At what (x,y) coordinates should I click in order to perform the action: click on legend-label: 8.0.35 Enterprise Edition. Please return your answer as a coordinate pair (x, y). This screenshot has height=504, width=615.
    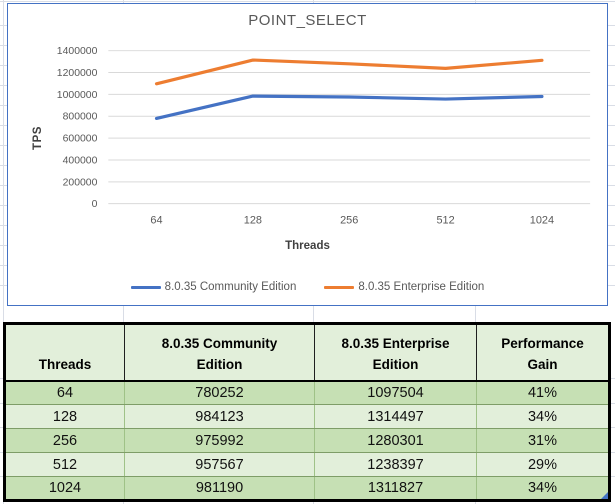
    Looking at the image, I should click on (421, 287).